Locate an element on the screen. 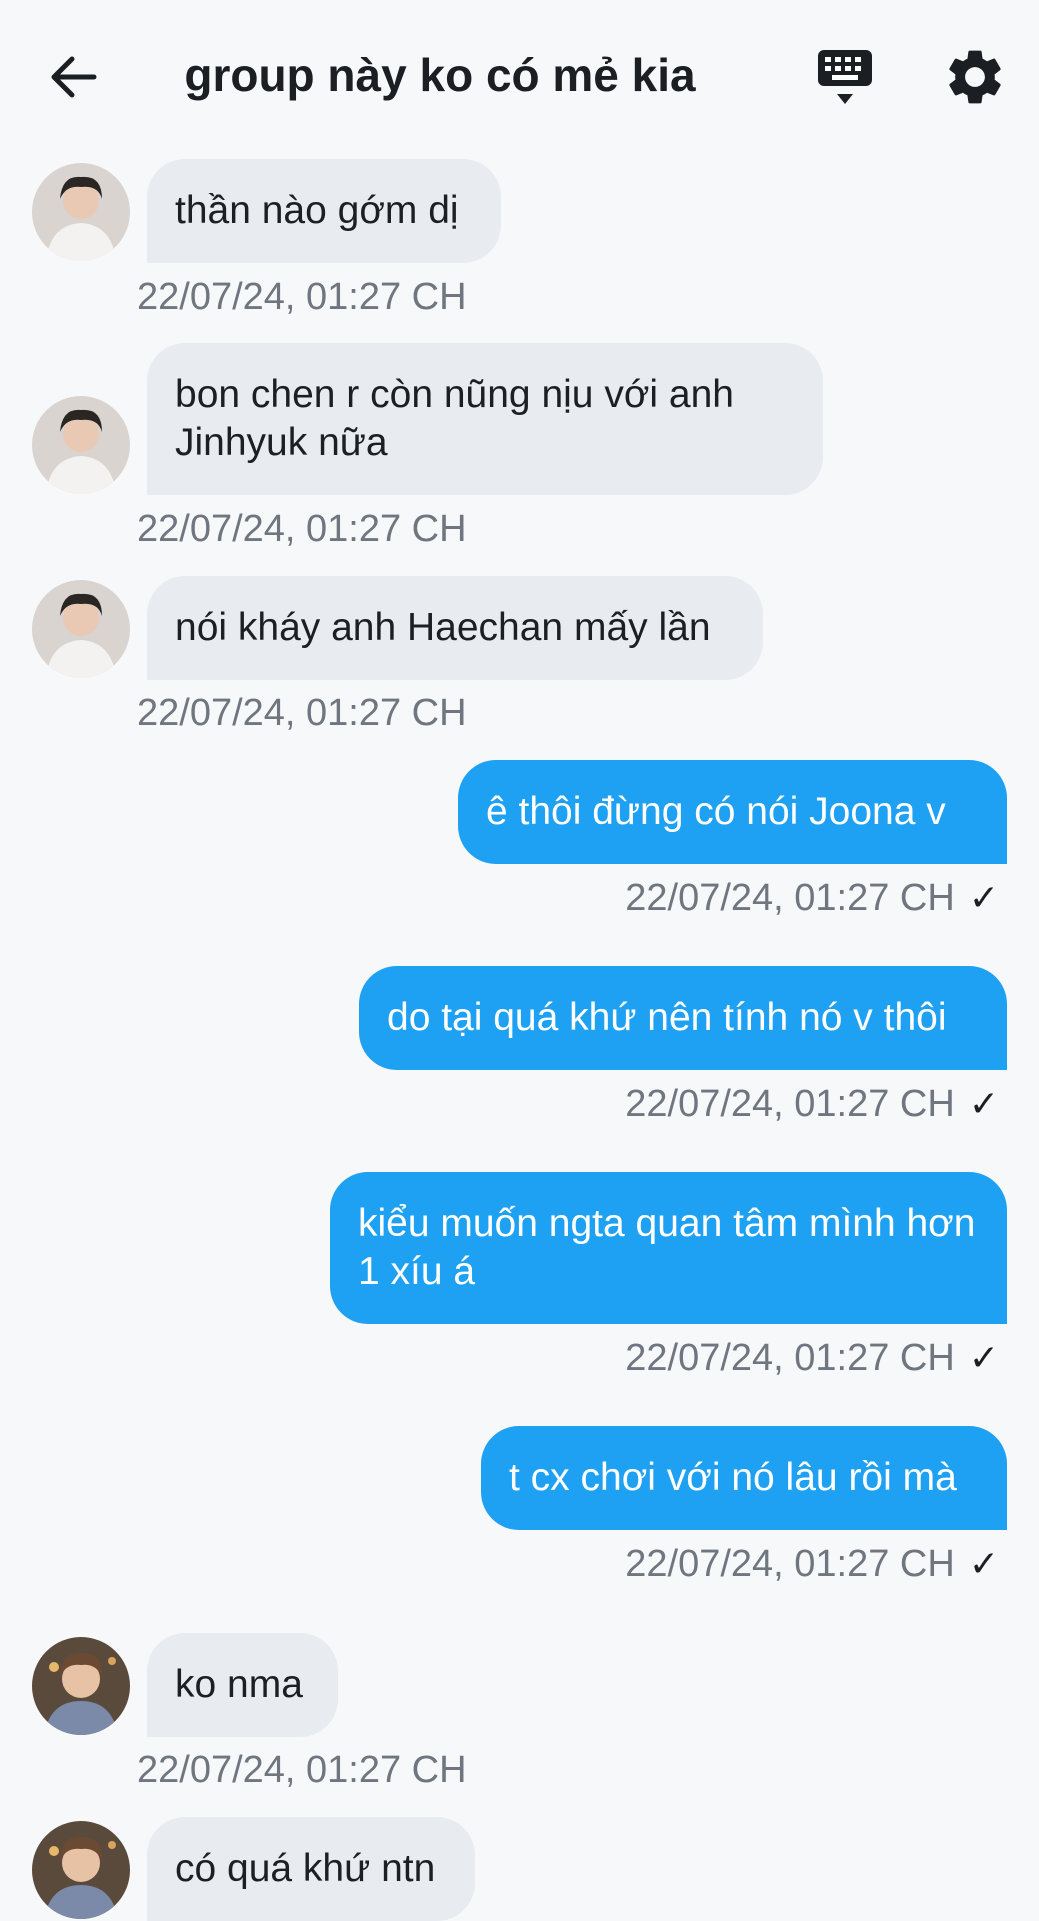 The image size is (1039, 1921). message-bubble-outgoing: do tại quá khứ nên tính nó v thôi is located at coordinates (683, 1018).